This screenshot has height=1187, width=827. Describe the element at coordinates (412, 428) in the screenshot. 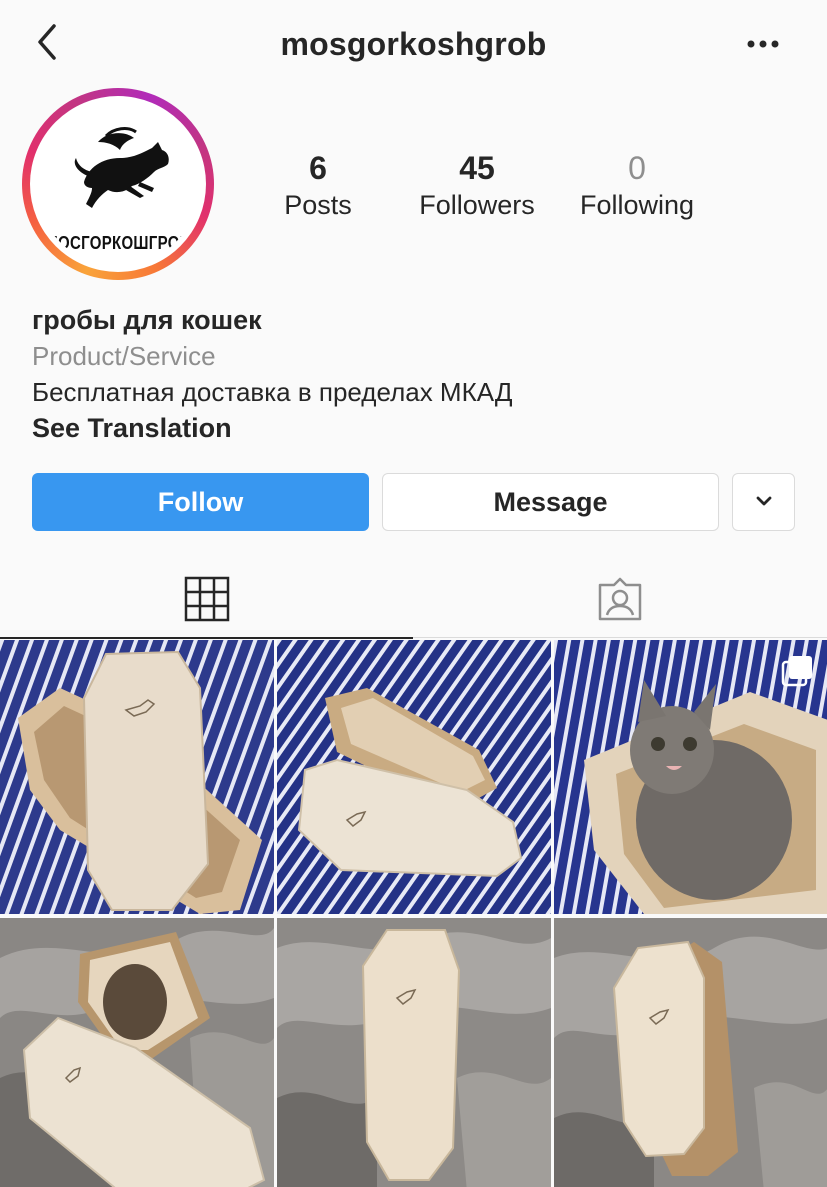

I see `see-translation-link: See Translation` at that location.